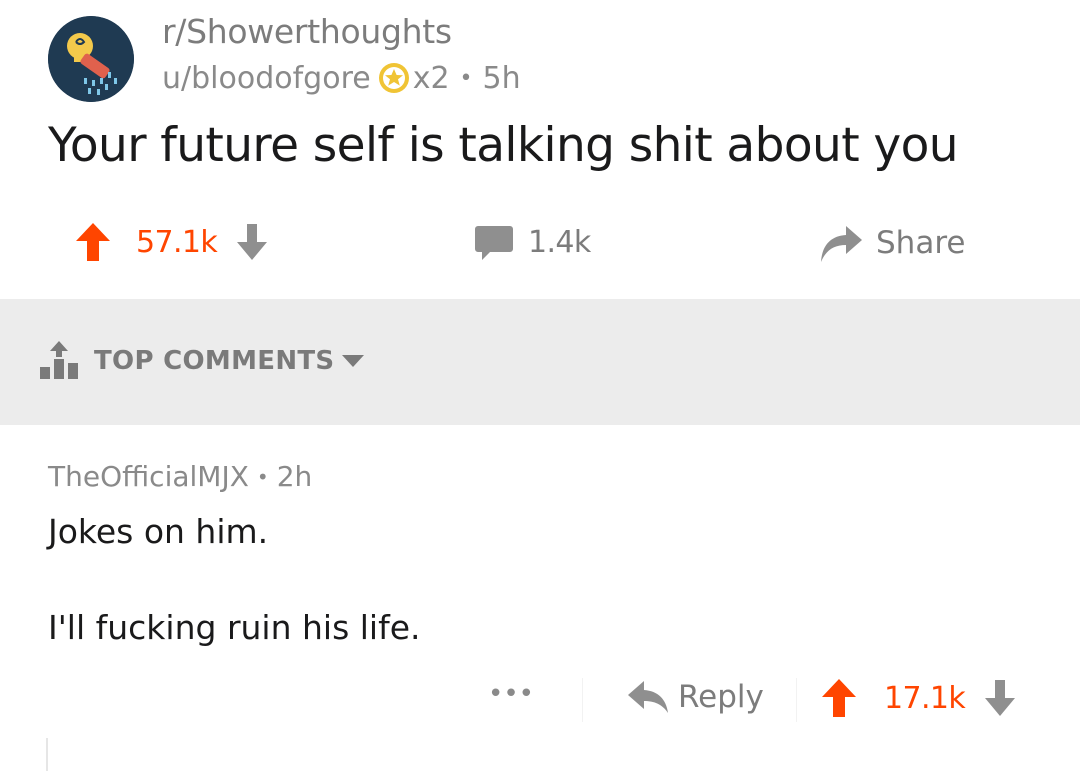  I want to click on post-age: 5h, so click(501, 78).